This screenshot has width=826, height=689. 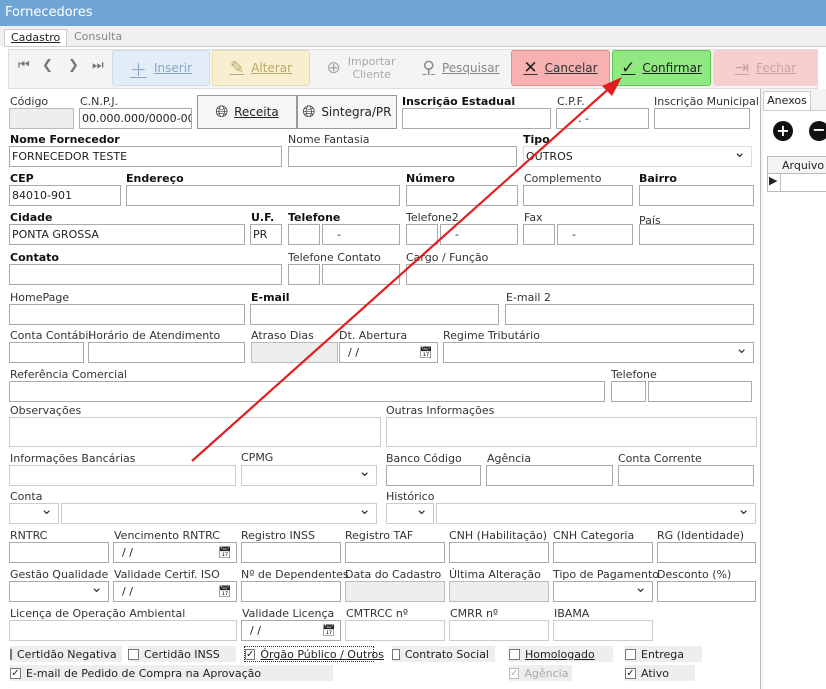 What do you see at coordinates (479, 234) in the screenshot?
I see `telefone2-field: -` at bounding box center [479, 234].